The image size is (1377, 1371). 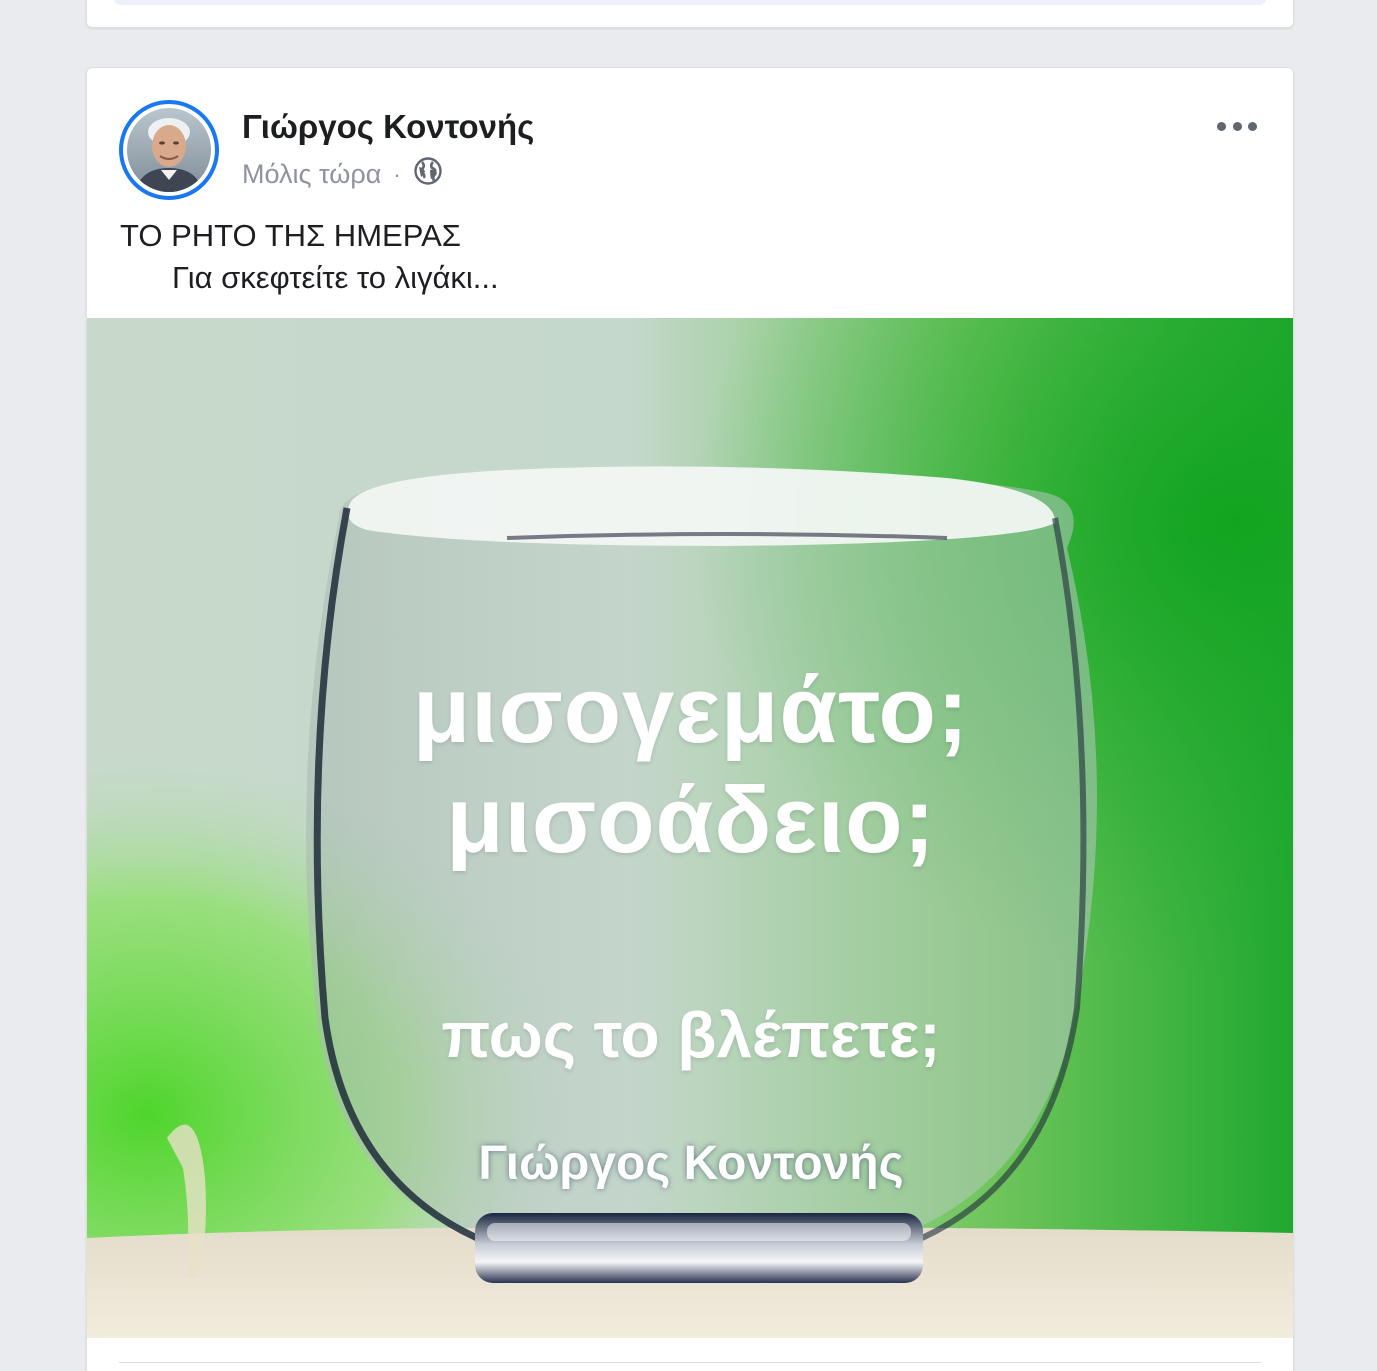 What do you see at coordinates (388, 127) in the screenshot?
I see `author-name-link: Γιώργος Κοντονής` at bounding box center [388, 127].